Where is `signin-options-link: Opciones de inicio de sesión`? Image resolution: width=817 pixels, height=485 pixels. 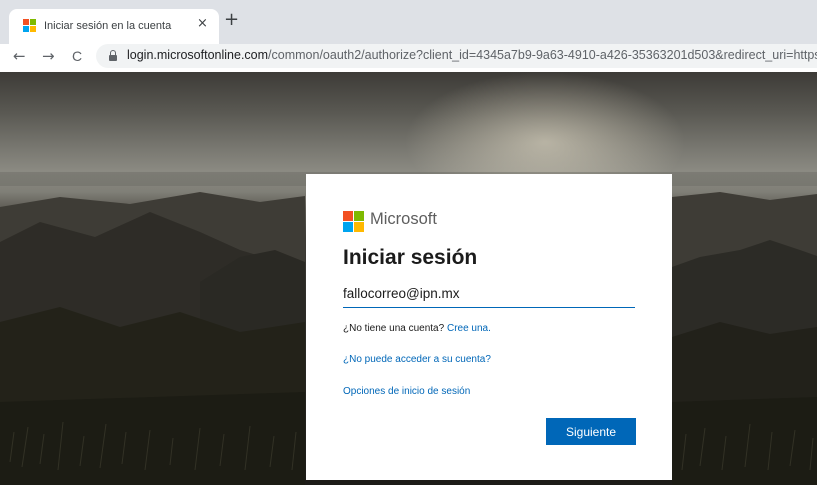
signin-options-link: Opciones de inicio de sesión is located at coordinates (406, 391).